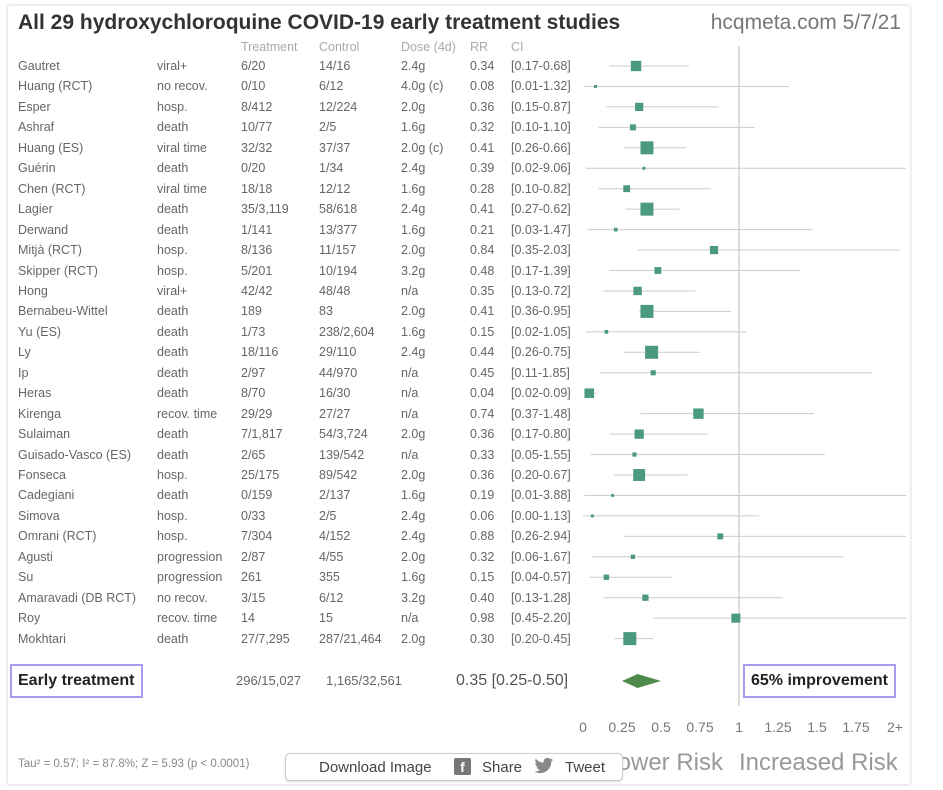 The height and width of the screenshot is (790, 943). What do you see at coordinates (895, 727) in the screenshot?
I see `axis-tick-label: 2+` at bounding box center [895, 727].